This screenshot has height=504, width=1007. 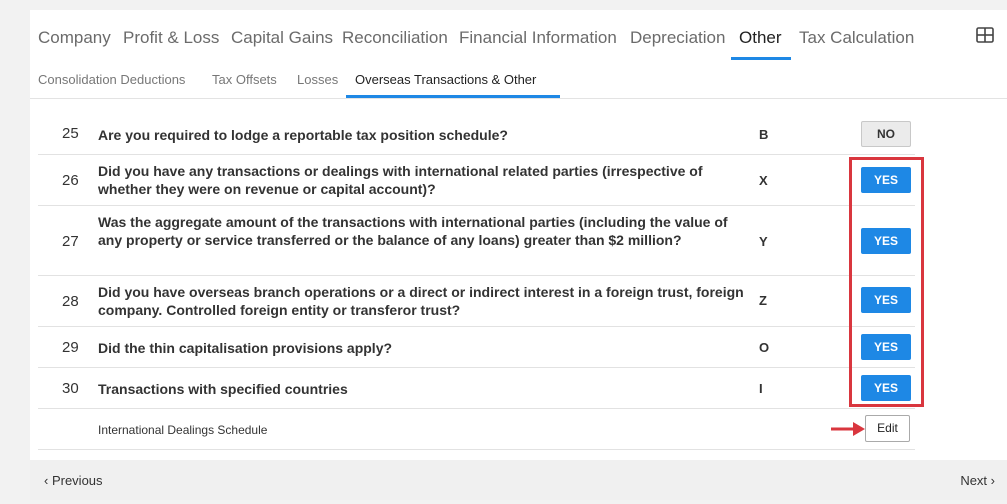 What do you see at coordinates (48, 480) in the screenshot?
I see `chevron-left-icon: ‹` at bounding box center [48, 480].